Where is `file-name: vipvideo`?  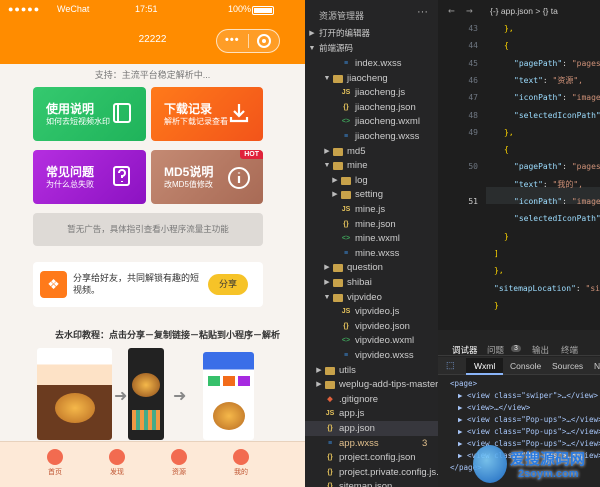 file-name: vipvideo is located at coordinates (364, 297).